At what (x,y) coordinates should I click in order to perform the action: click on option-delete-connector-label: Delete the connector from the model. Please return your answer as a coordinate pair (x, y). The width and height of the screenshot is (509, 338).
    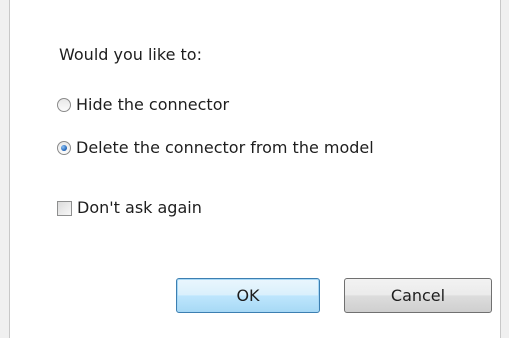
    Looking at the image, I should click on (225, 147).